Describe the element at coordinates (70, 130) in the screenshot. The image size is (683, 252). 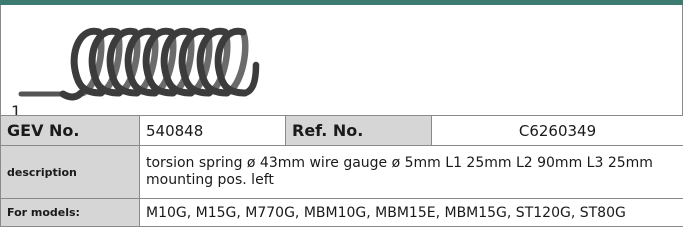
I see `gev-number-label: GEV No.` at that location.